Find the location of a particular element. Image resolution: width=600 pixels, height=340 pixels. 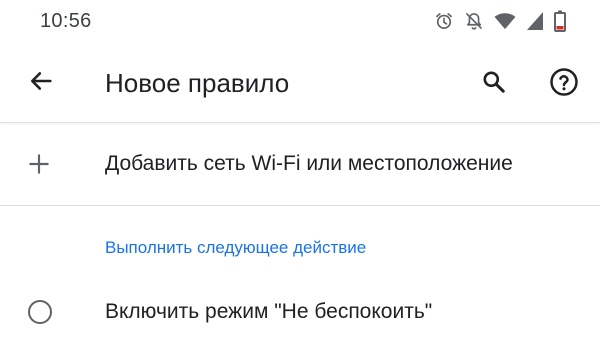

plus-icon is located at coordinates (39, 164).